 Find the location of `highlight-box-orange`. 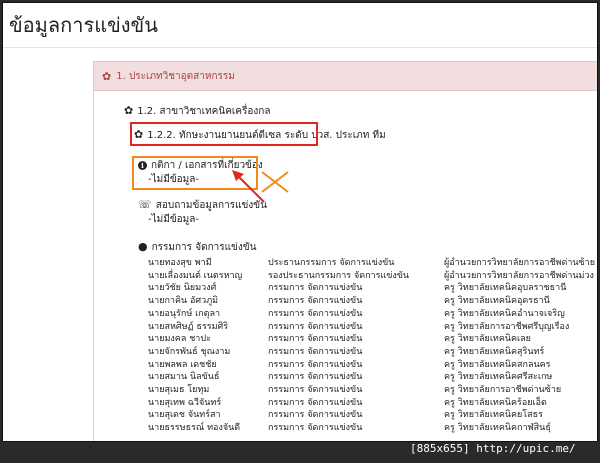

highlight-box-orange is located at coordinates (195, 173).